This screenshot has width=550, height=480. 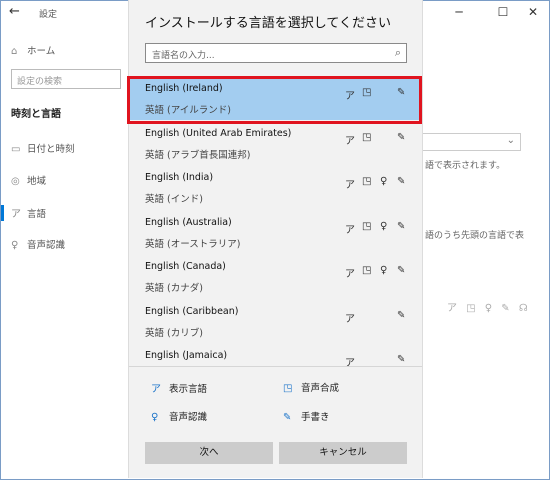 I want to click on nav-item-region: ◎ 地域, so click(x=28, y=180).